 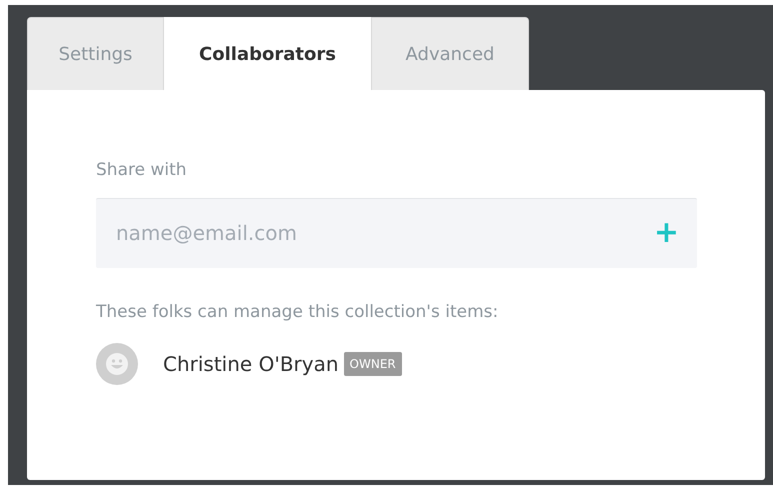 What do you see at coordinates (373, 364) in the screenshot?
I see `role-badge: OWNER` at bounding box center [373, 364].